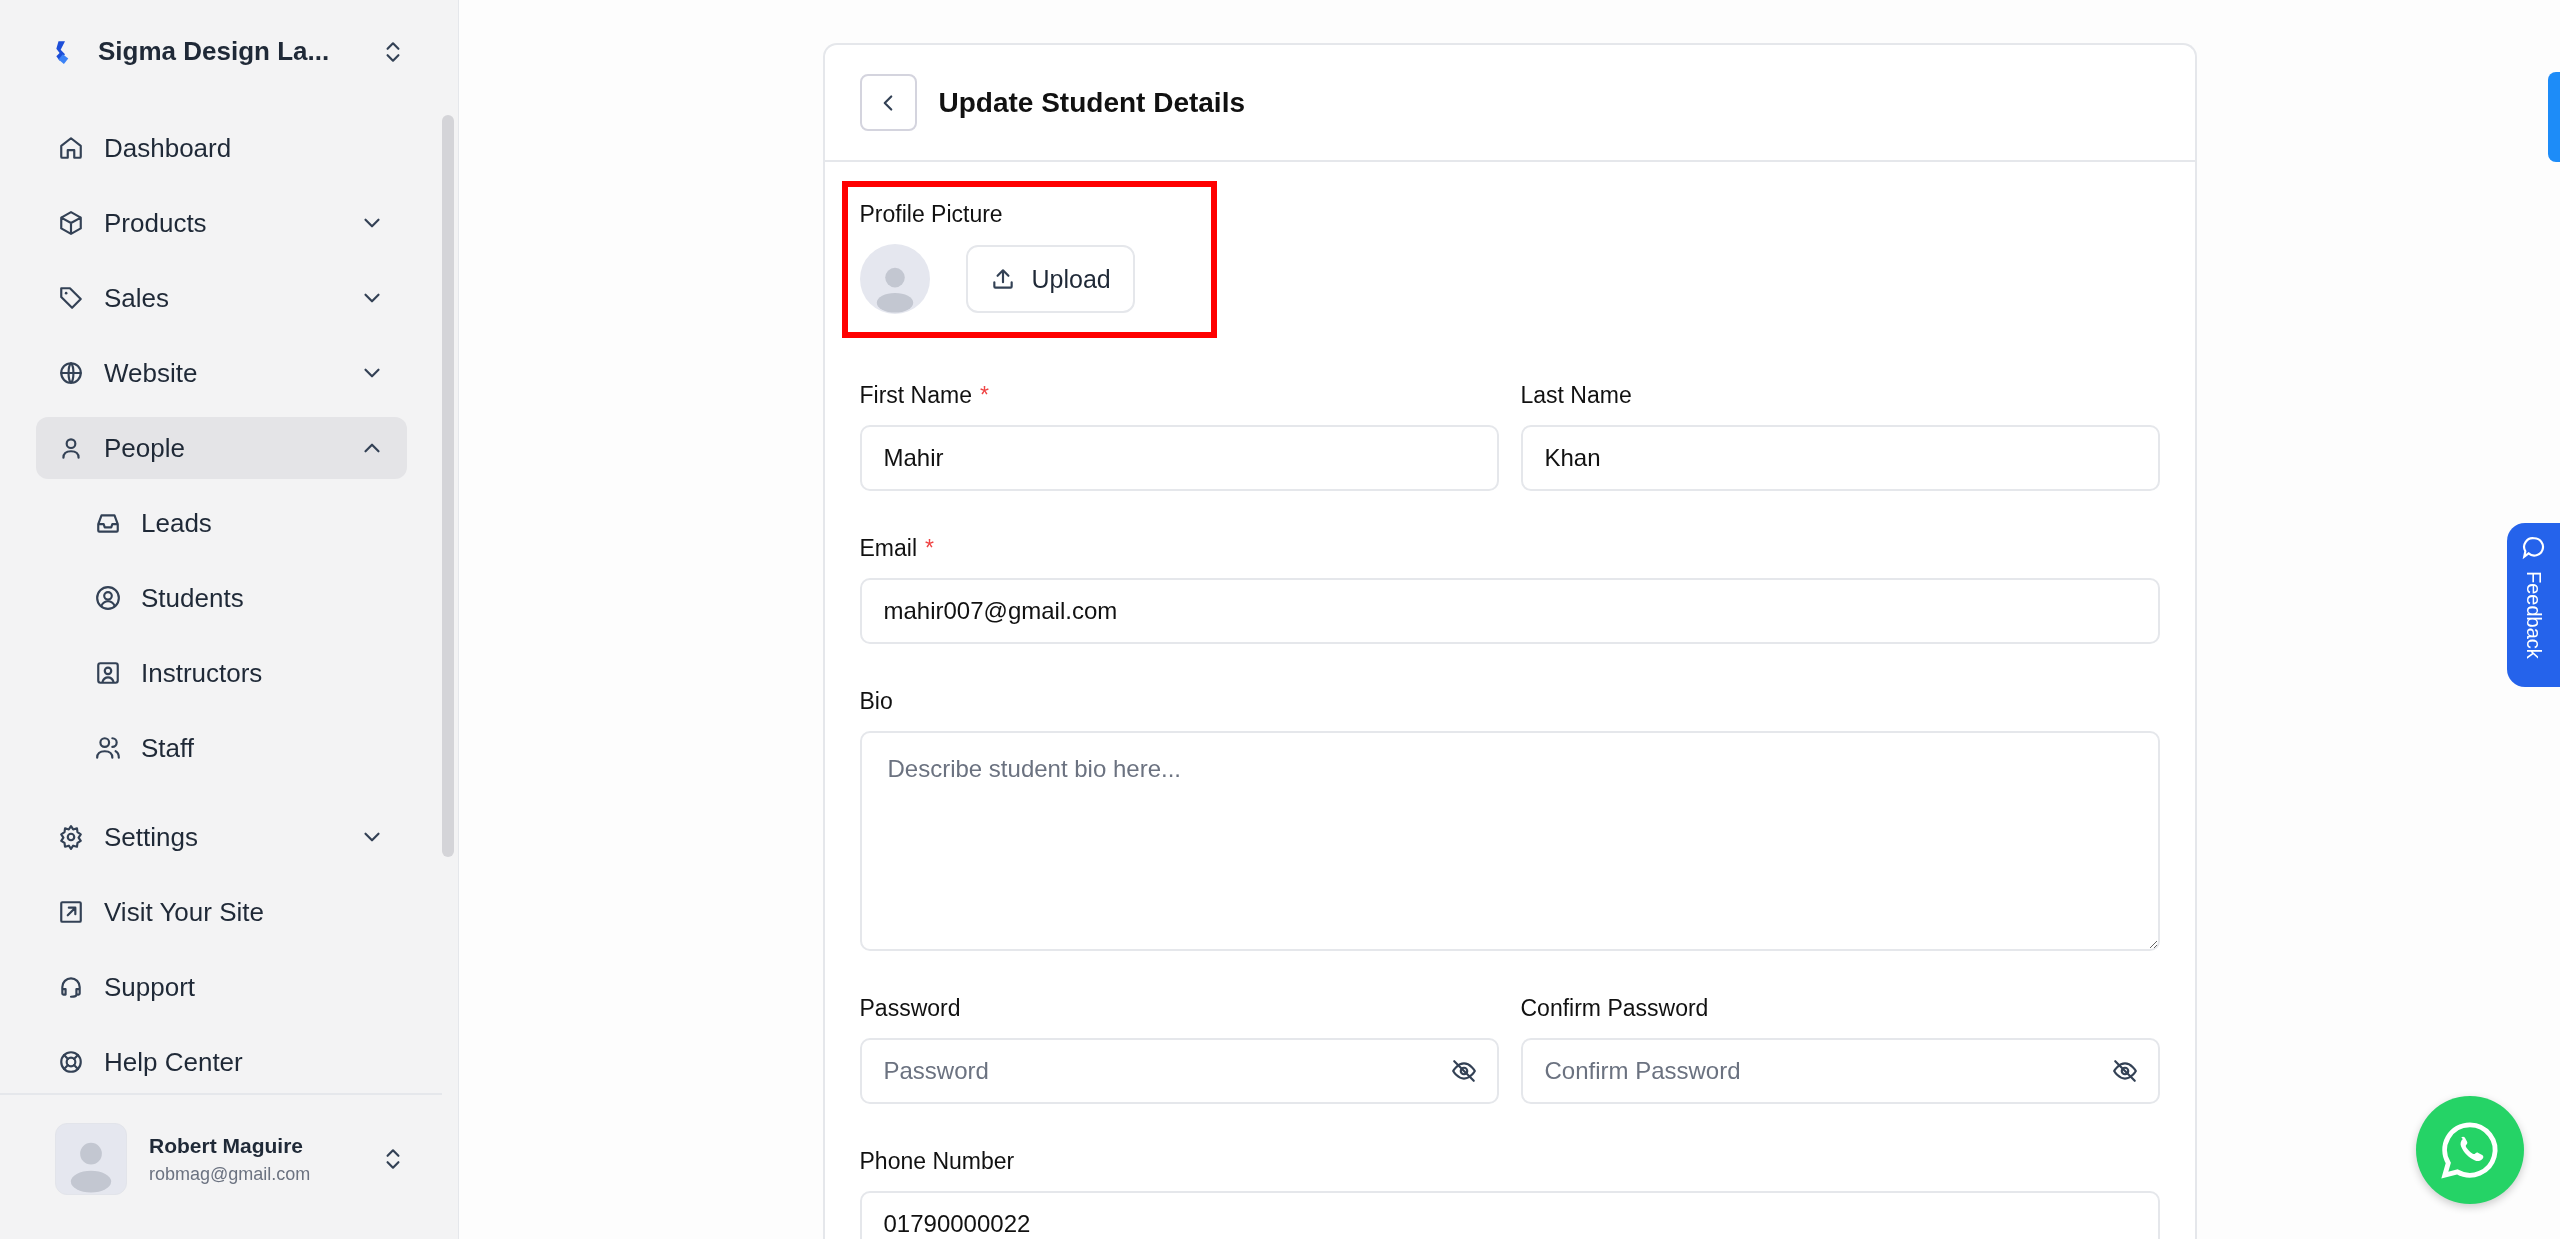 This screenshot has width=2560, height=1239. Describe the element at coordinates (910, 1008) in the screenshot. I see `field-label: Password` at that location.